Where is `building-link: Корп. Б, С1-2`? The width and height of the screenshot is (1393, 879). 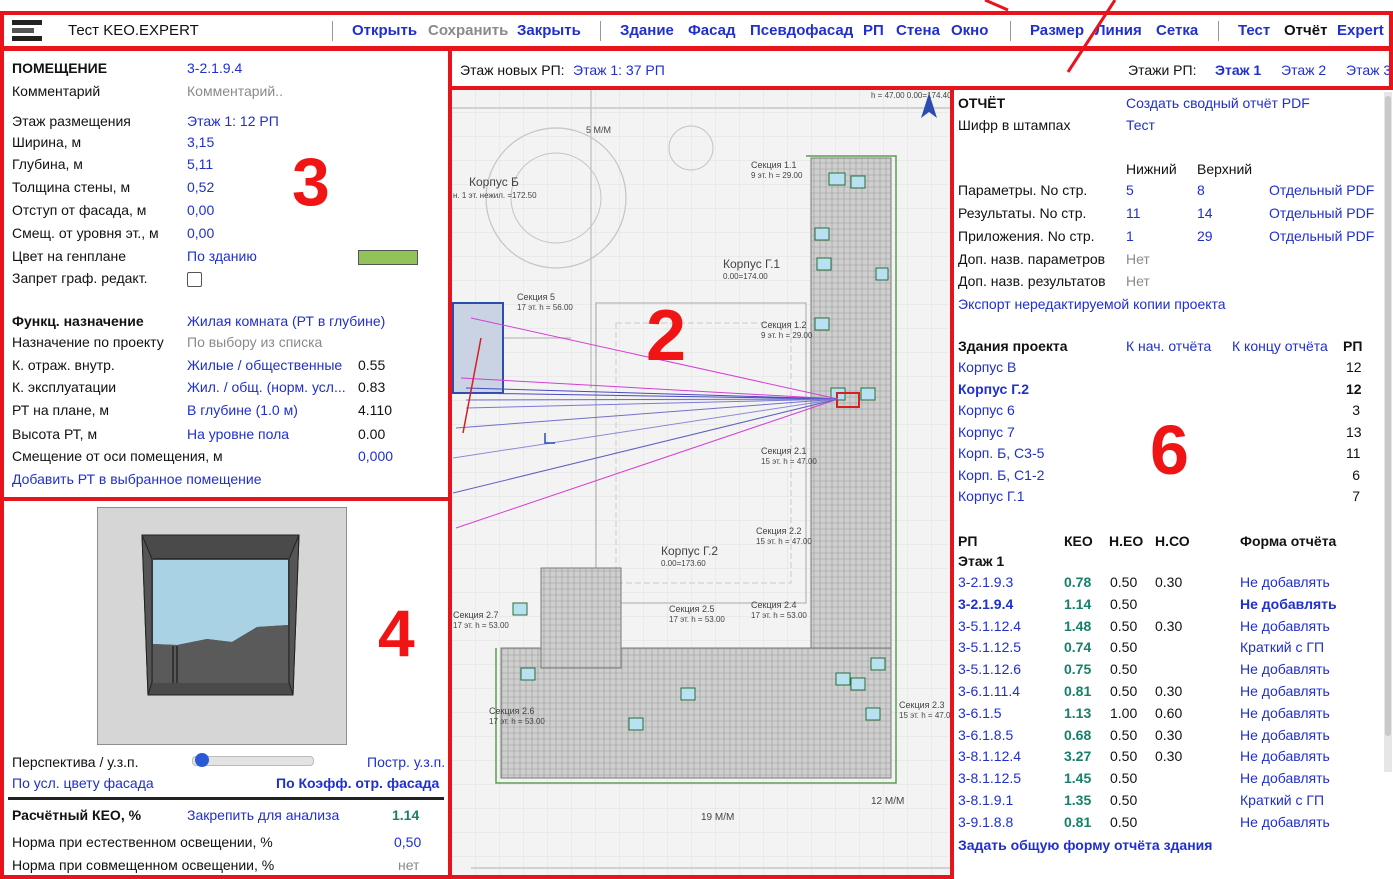 building-link: Корп. Б, С1-2 is located at coordinates (1001, 475).